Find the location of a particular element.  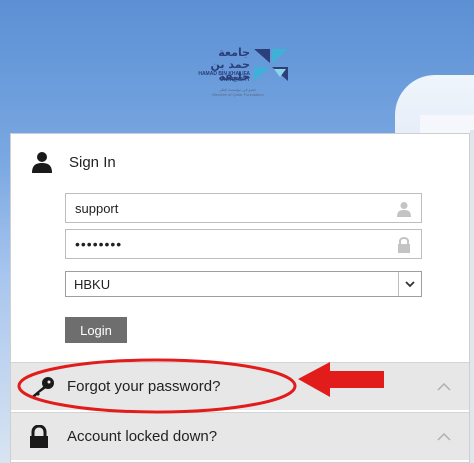

signin-header: Sign In is located at coordinates (73, 162).